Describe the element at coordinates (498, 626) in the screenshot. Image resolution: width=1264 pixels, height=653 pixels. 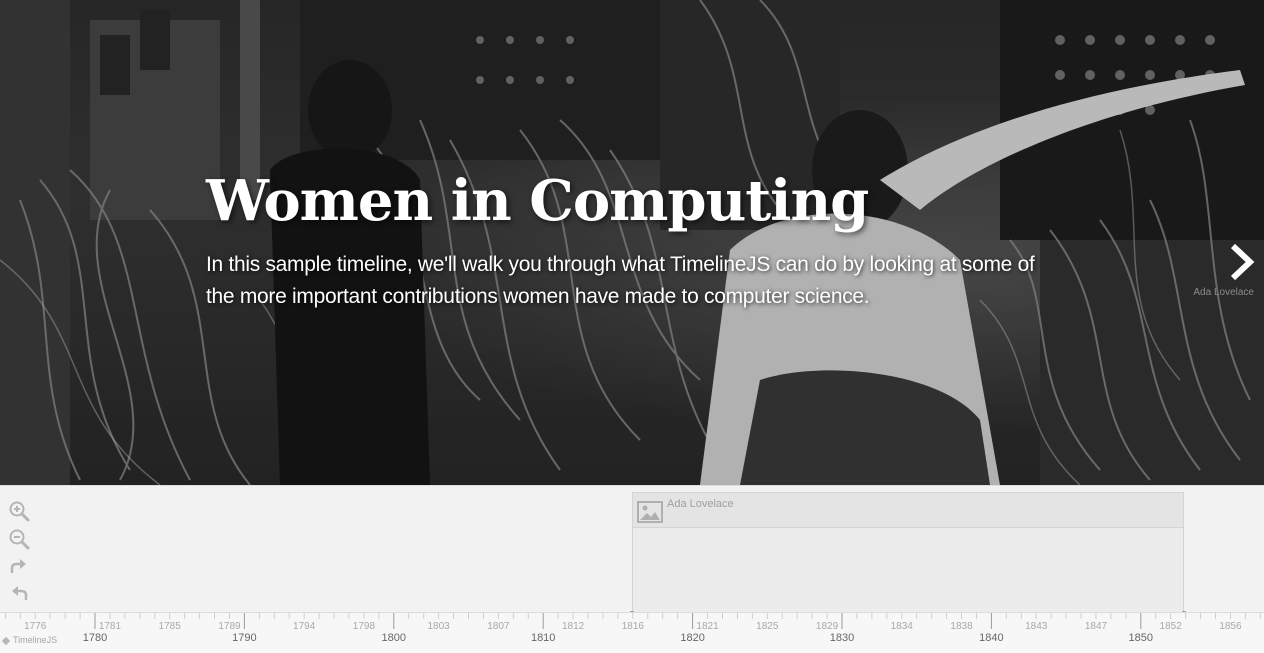
I see `minor-tick-label: 1807` at that location.